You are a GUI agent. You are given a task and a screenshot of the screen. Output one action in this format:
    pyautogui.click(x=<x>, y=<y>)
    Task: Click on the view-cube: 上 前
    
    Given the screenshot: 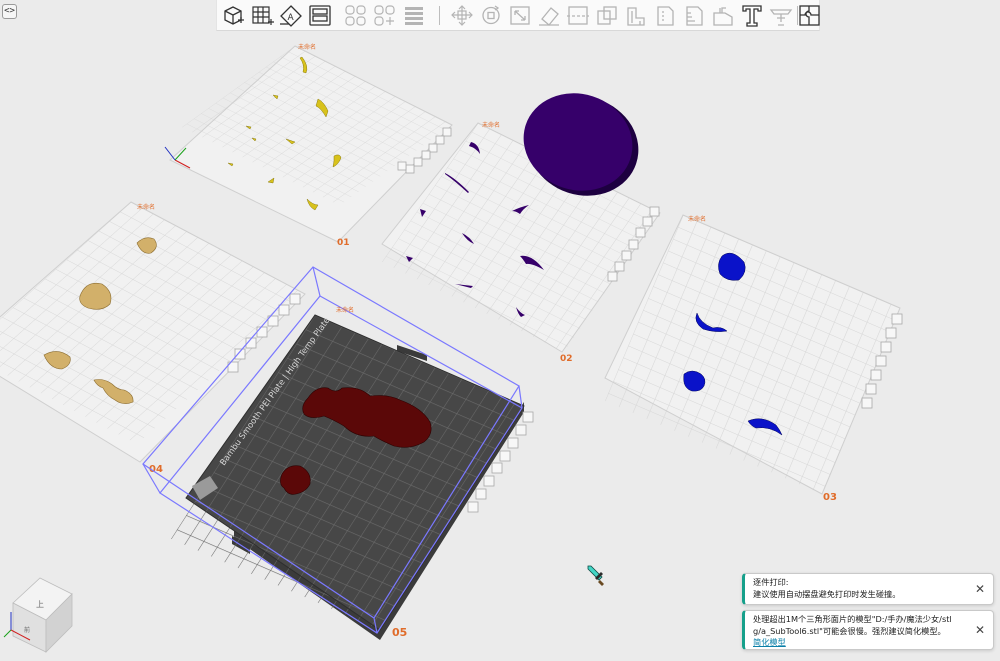 What is the action you would take?
    pyautogui.click(x=38, y=615)
    